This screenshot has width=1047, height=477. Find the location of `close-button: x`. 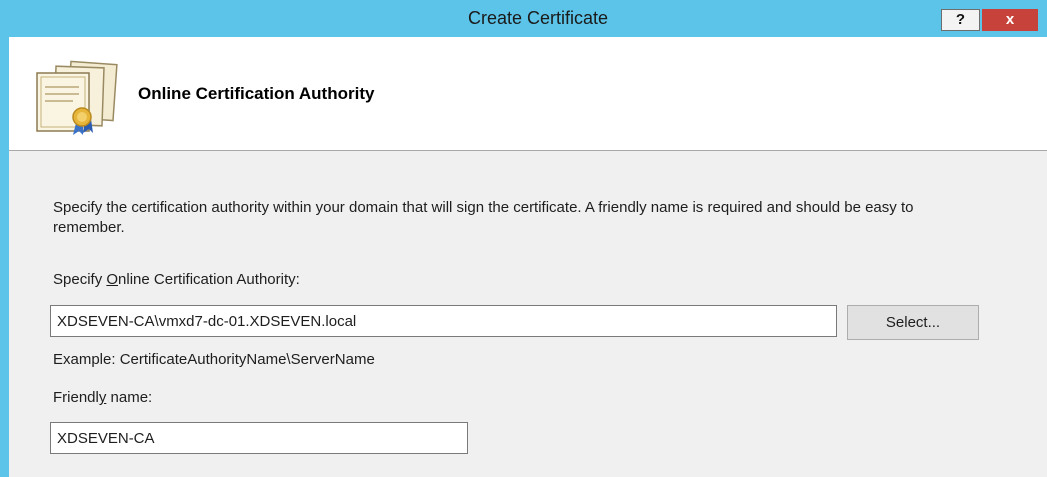

close-button: x is located at coordinates (1010, 20).